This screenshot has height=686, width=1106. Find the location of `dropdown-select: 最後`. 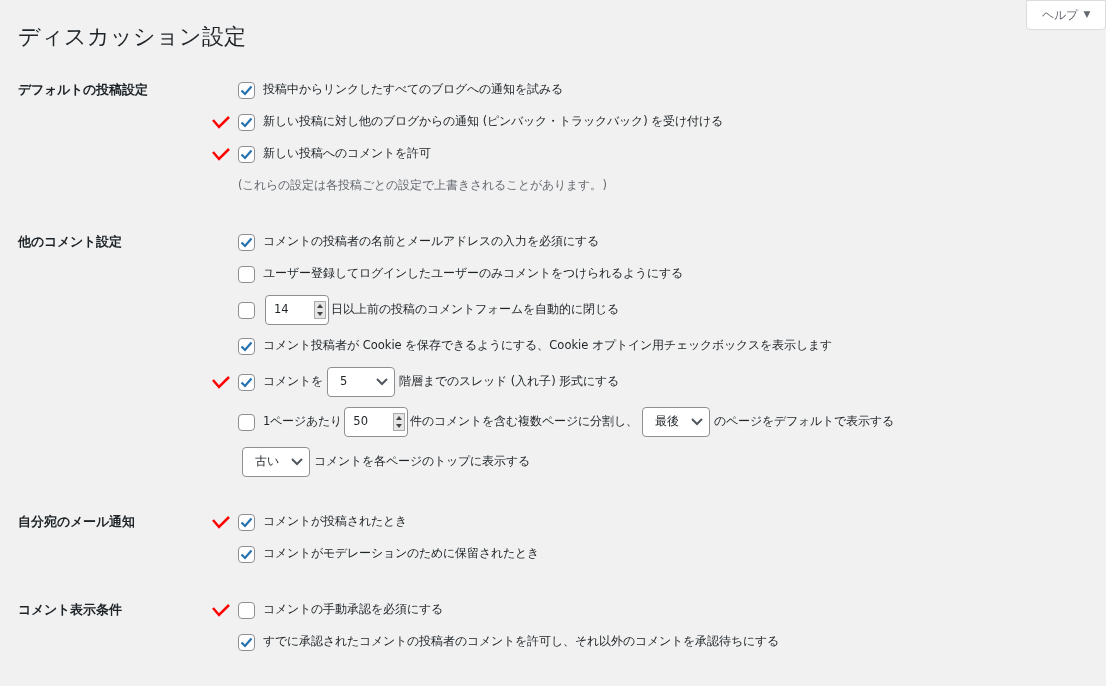

dropdown-select: 最後 is located at coordinates (676, 422).